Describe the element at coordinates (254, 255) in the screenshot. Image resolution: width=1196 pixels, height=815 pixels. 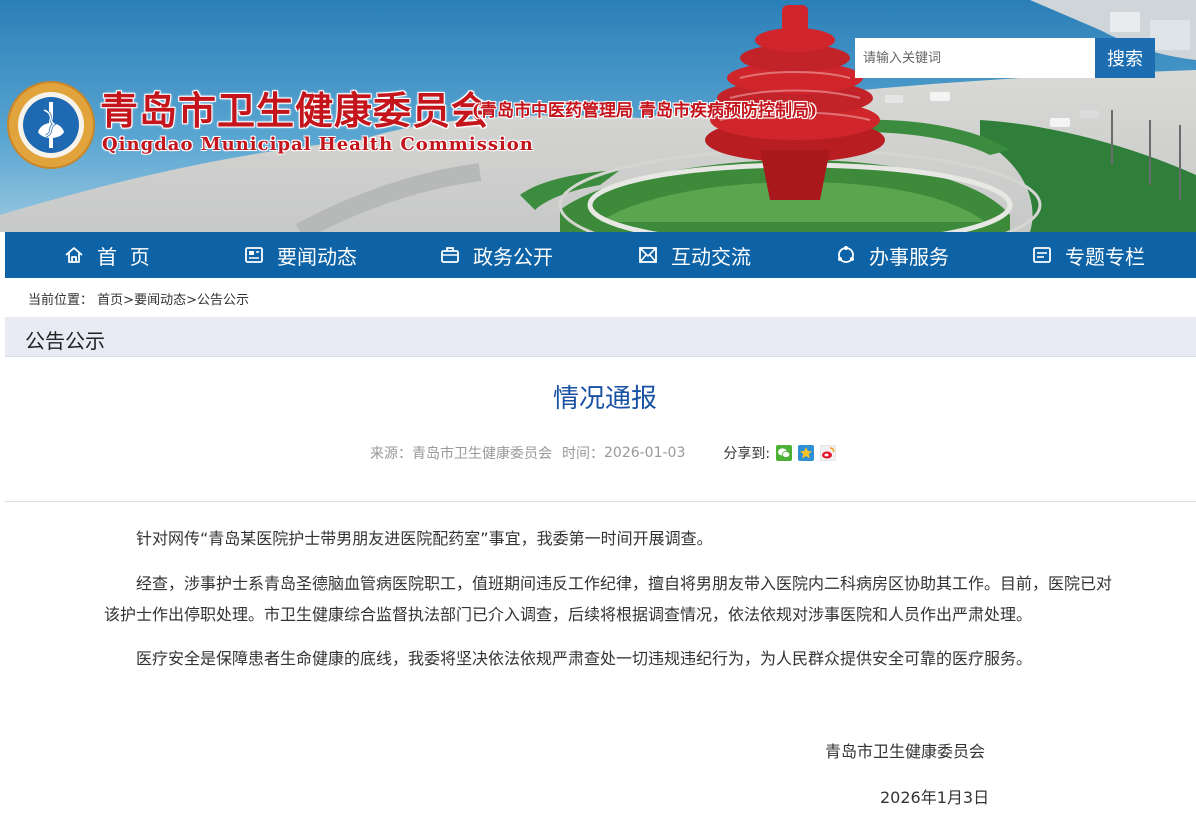
I see `news-icon` at that location.